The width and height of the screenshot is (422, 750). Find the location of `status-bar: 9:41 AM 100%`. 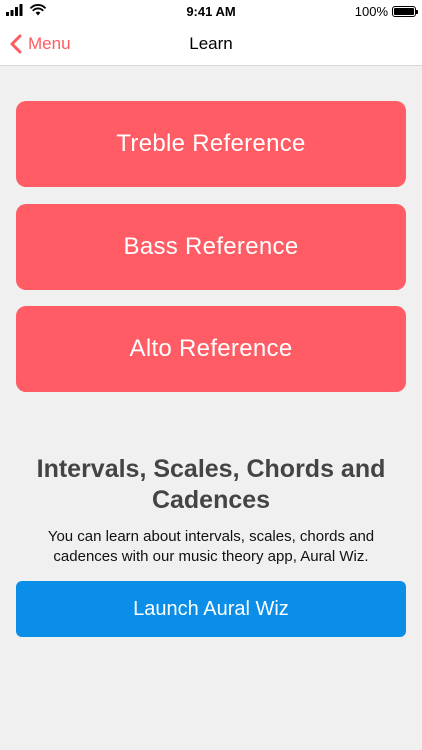

status-bar: 9:41 AM 100% is located at coordinates (211, 11).